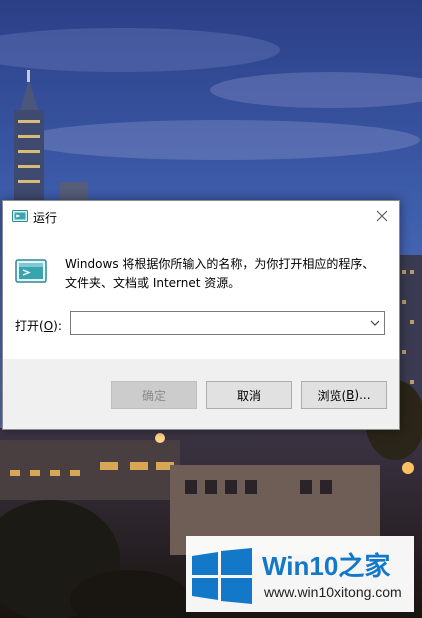 The height and width of the screenshot is (618, 422). Describe the element at coordinates (350, 395) in the screenshot. I see `browse-label-accesskey: B` at that location.